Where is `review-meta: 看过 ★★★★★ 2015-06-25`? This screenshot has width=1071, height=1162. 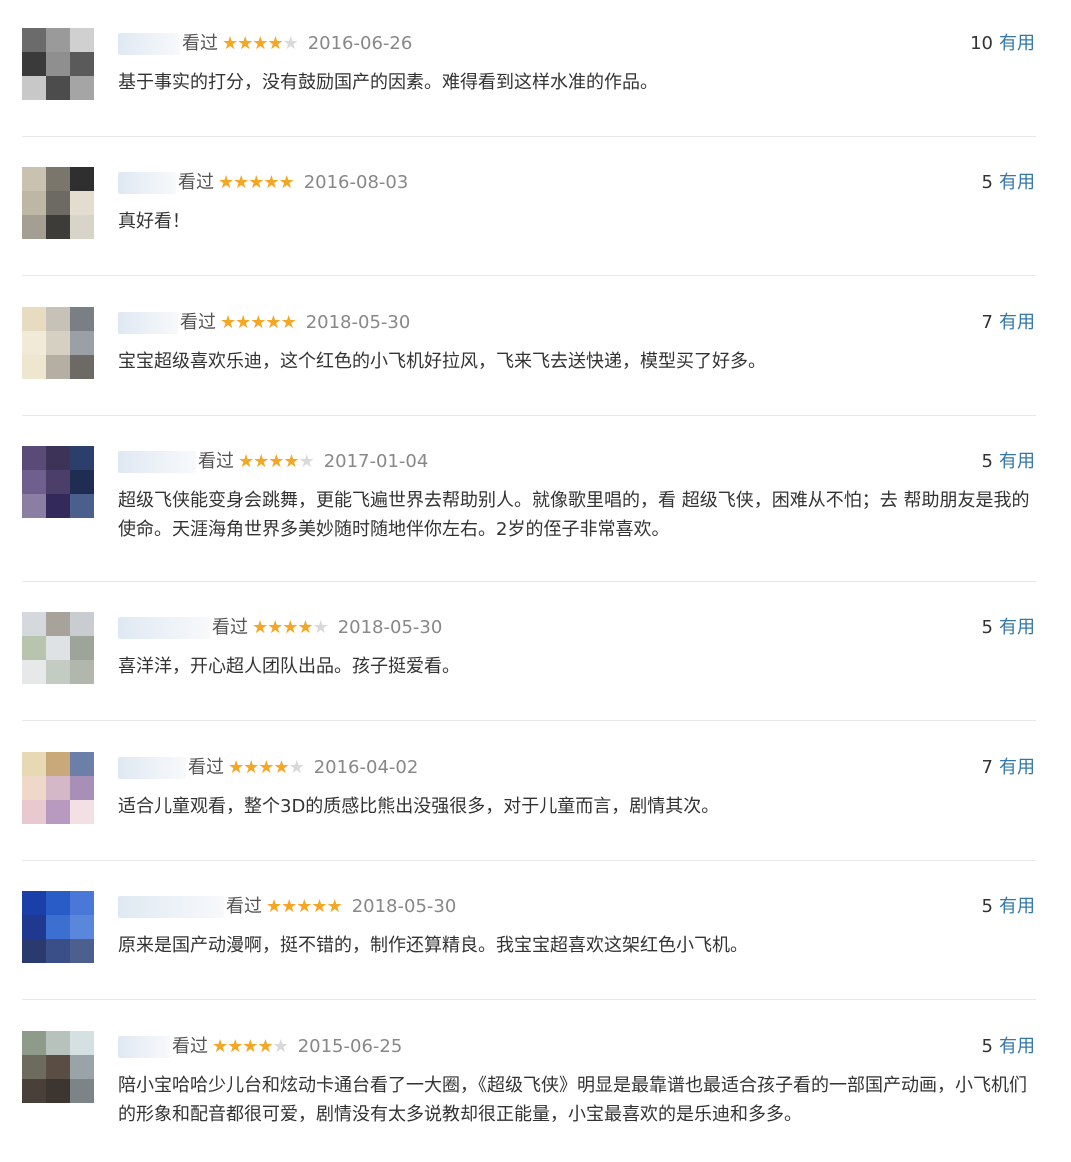
review-meta: 看过 ★★★★★ 2015-06-25 is located at coordinates (260, 1047).